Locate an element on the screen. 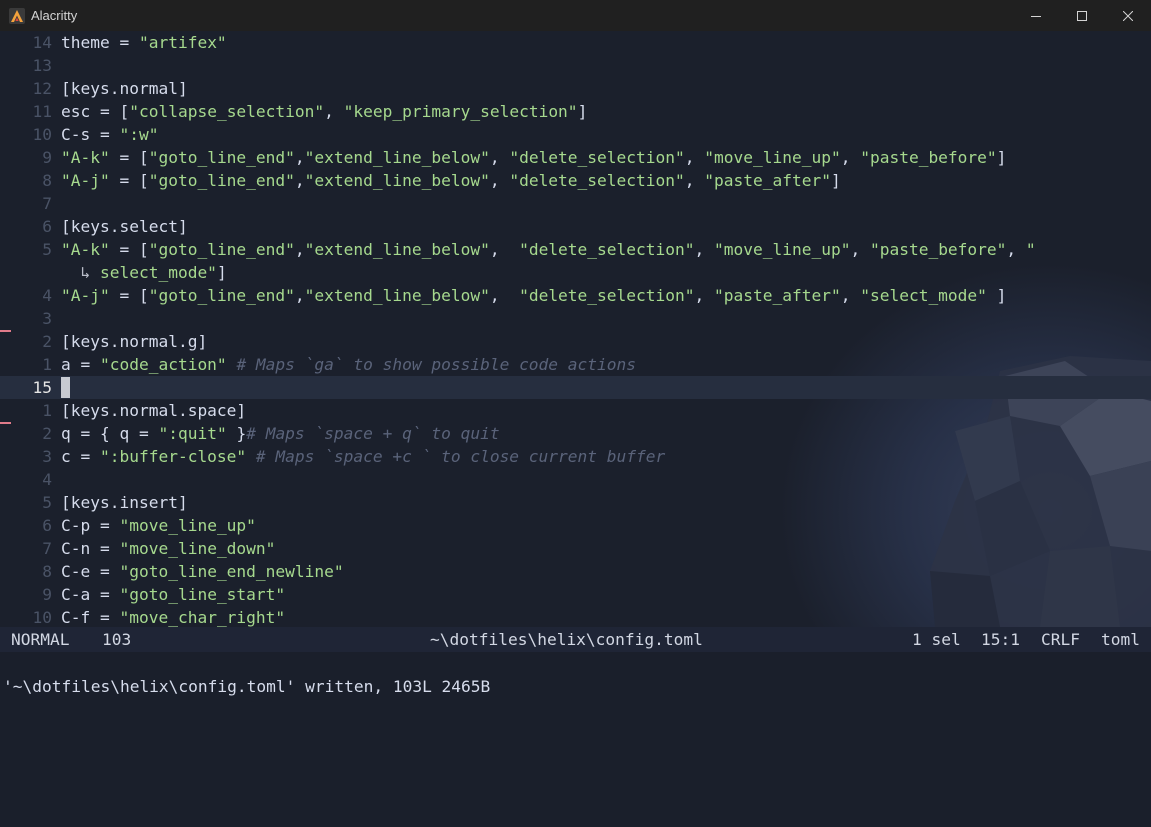 The height and width of the screenshot is (827, 1151). comment-token: # Maps `space + q` to quit is located at coordinates (373, 433).